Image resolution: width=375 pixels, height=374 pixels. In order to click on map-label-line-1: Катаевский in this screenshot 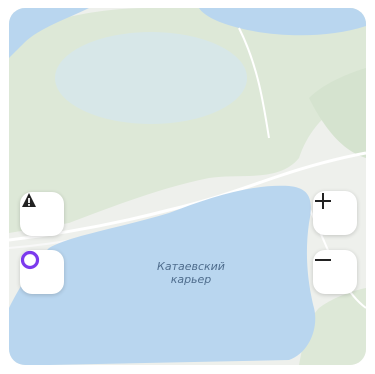, I will do `click(191, 266)`.